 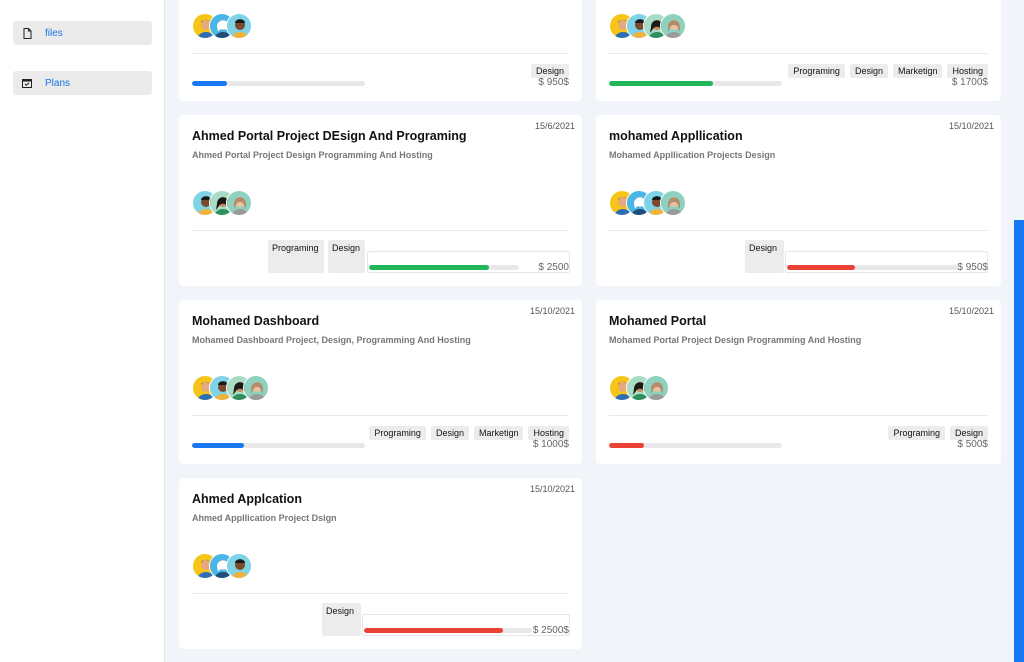 I want to click on project-title: Ahmed Applcation, so click(x=247, y=499).